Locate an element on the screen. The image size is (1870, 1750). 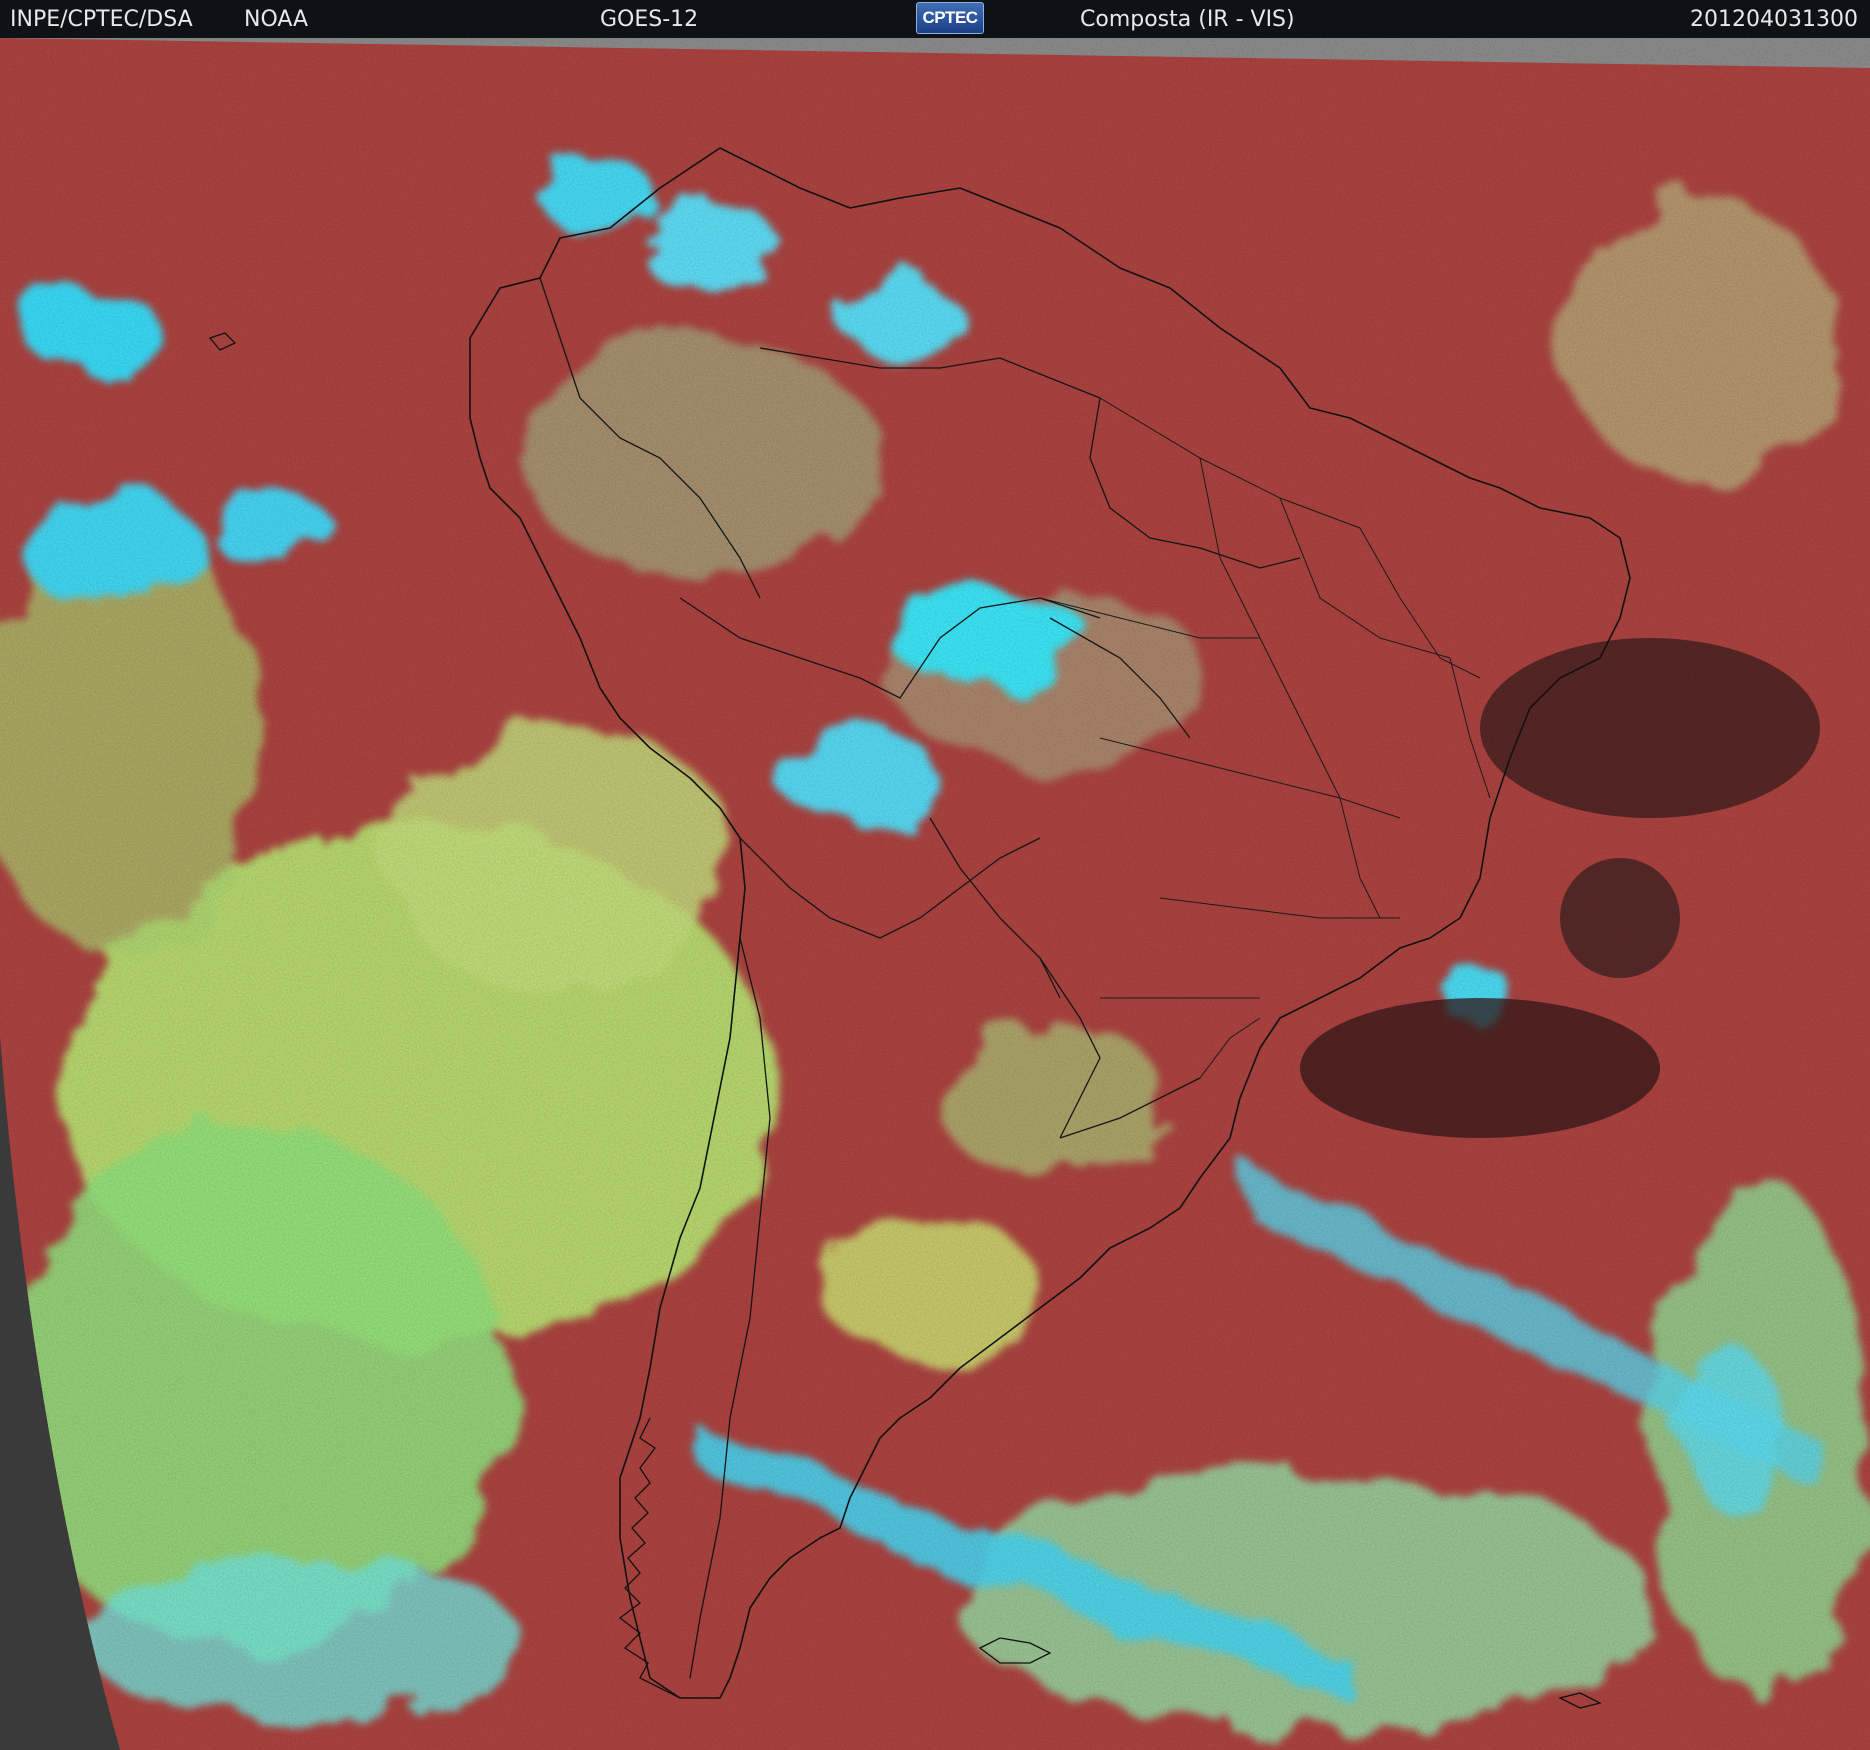
product-label: Composta (IR - VIS) is located at coordinates (1187, 19).